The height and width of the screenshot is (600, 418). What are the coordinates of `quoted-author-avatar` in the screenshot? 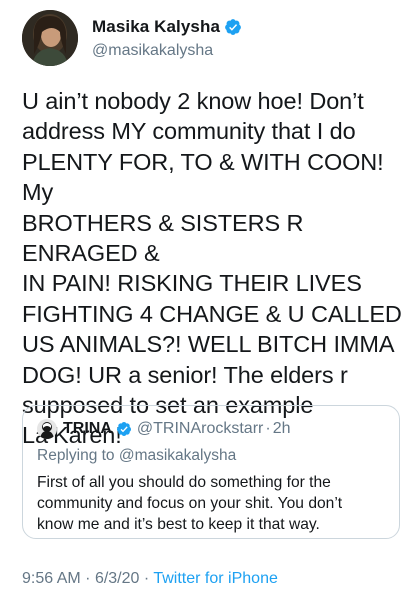 It's located at (47, 429).